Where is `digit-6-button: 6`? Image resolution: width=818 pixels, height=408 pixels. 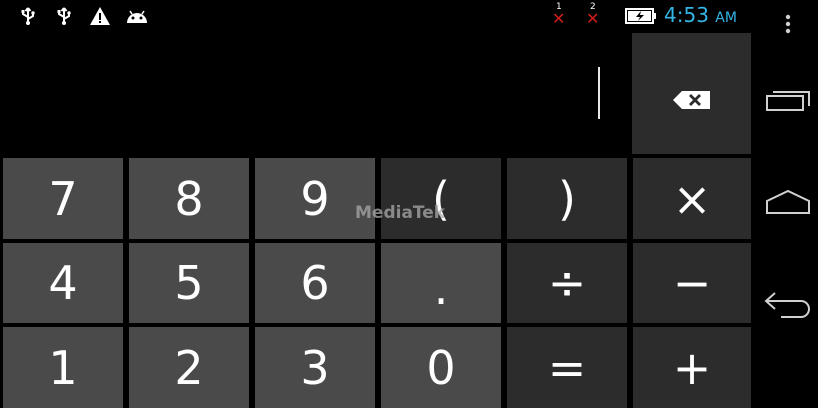
digit-6-button: 6 is located at coordinates (315, 283).